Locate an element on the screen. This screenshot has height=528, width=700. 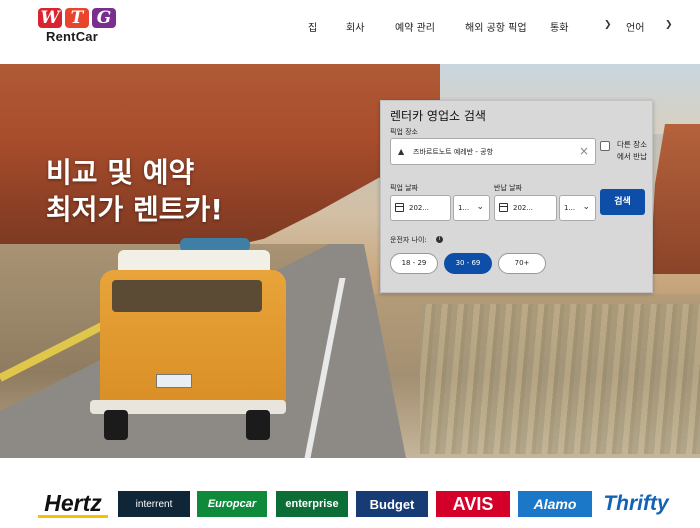
brand-logo-interrent: interrent is located at coordinates (154, 504).